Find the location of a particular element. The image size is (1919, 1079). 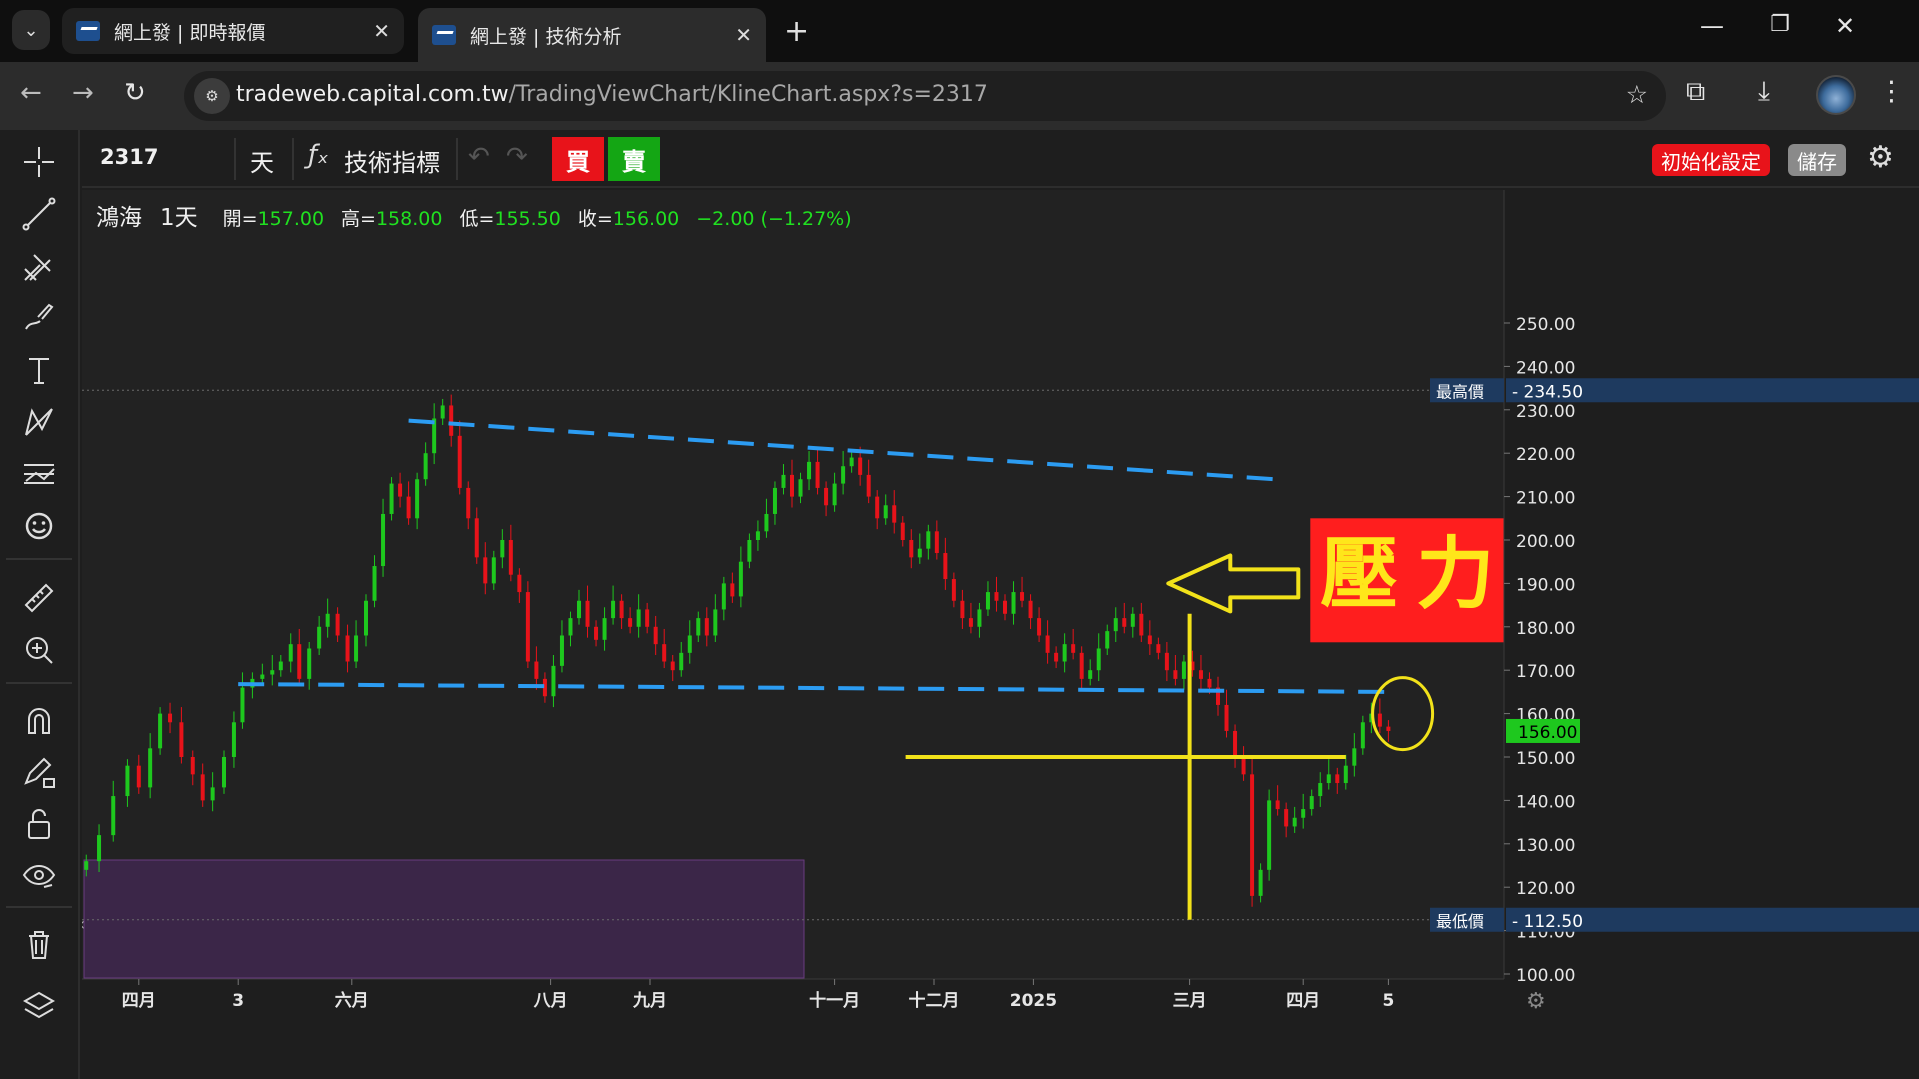

drawing-toolbar is located at coordinates (40, 604).